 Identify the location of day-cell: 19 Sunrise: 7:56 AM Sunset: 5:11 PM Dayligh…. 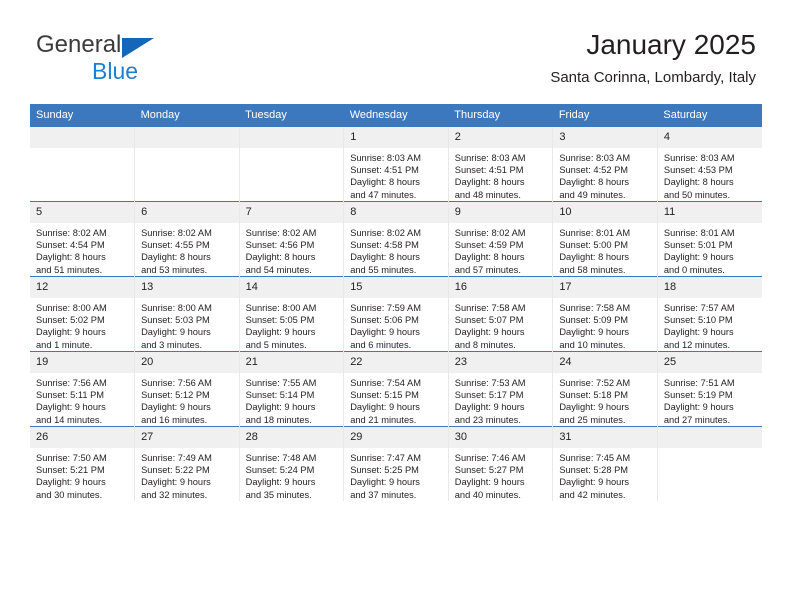
(82, 389).